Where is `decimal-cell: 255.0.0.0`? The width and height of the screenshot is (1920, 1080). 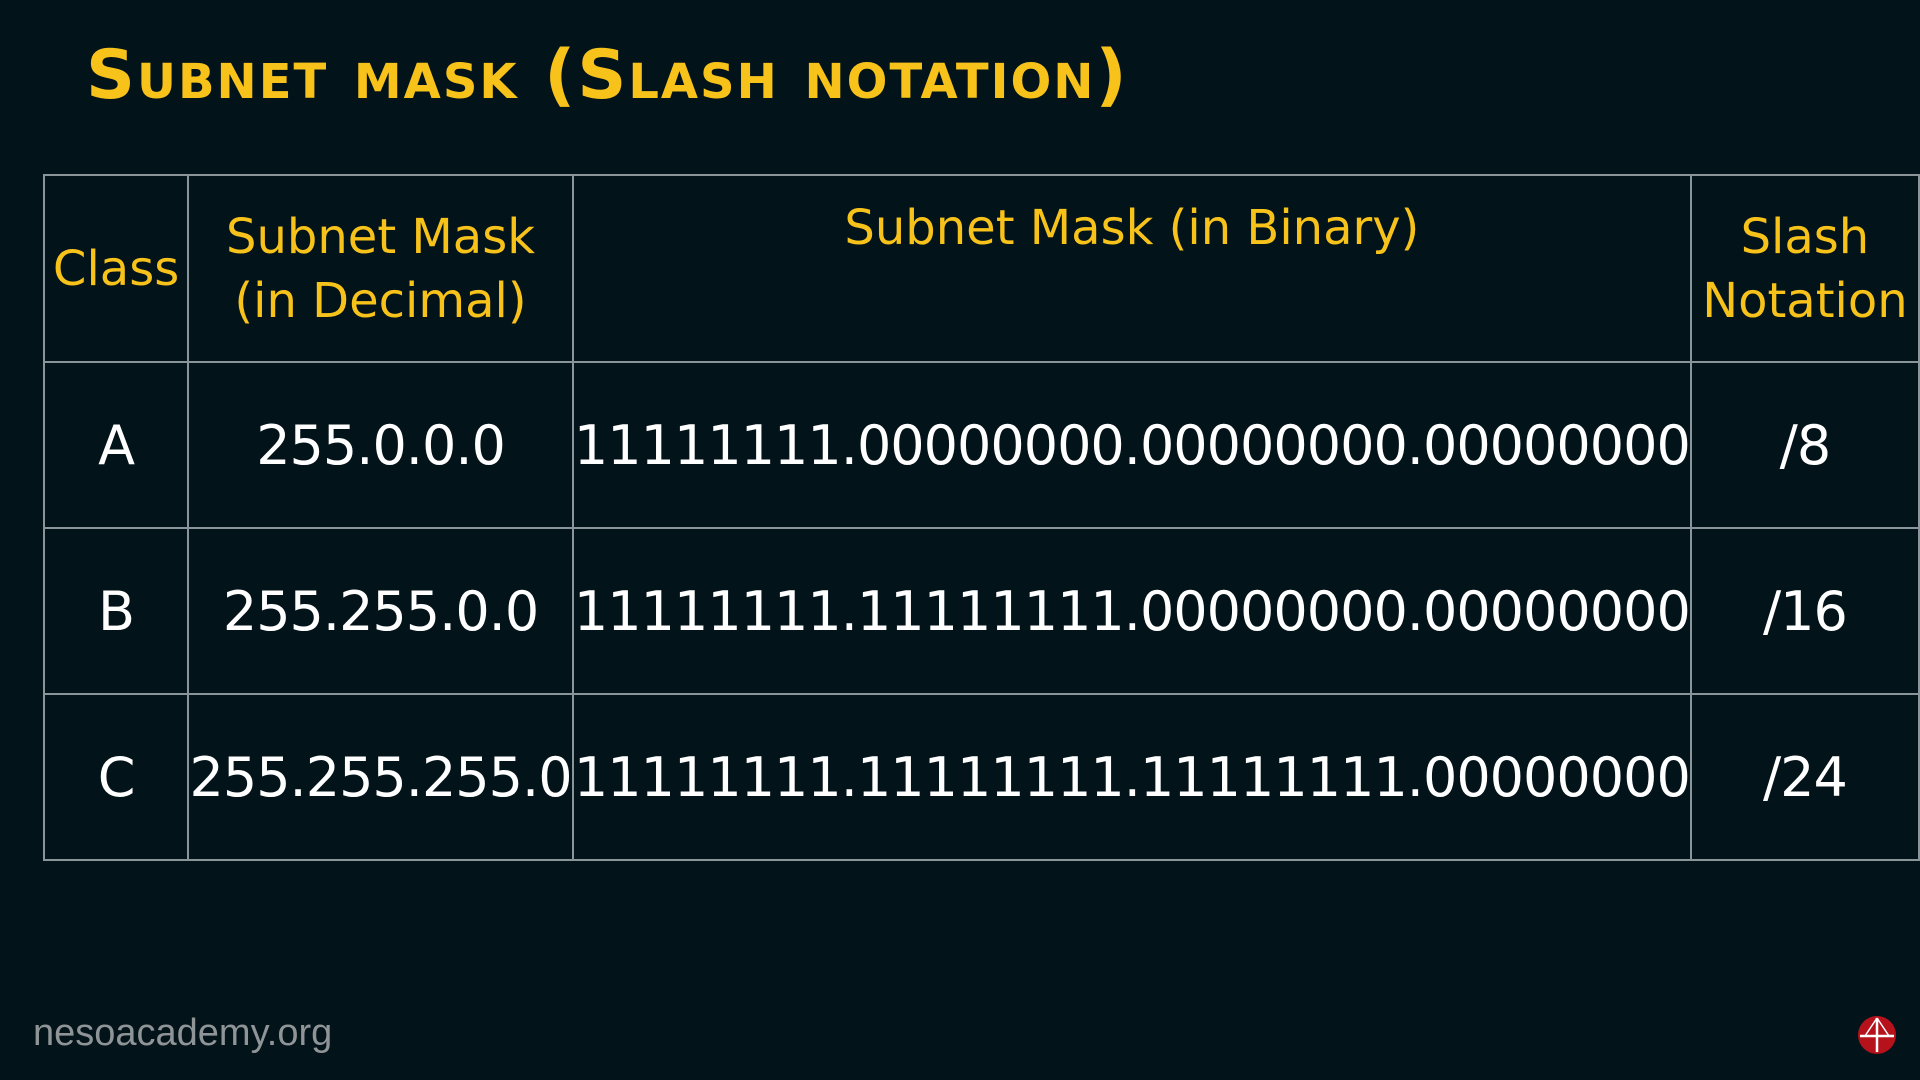 decimal-cell: 255.0.0.0 is located at coordinates (380, 445).